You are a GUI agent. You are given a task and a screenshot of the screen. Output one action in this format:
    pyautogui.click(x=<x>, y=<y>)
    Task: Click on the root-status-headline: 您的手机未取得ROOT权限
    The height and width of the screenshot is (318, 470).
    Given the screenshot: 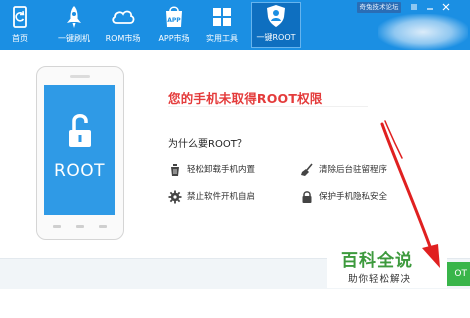 What is the action you would take?
    pyautogui.click(x=245, y=98)
    